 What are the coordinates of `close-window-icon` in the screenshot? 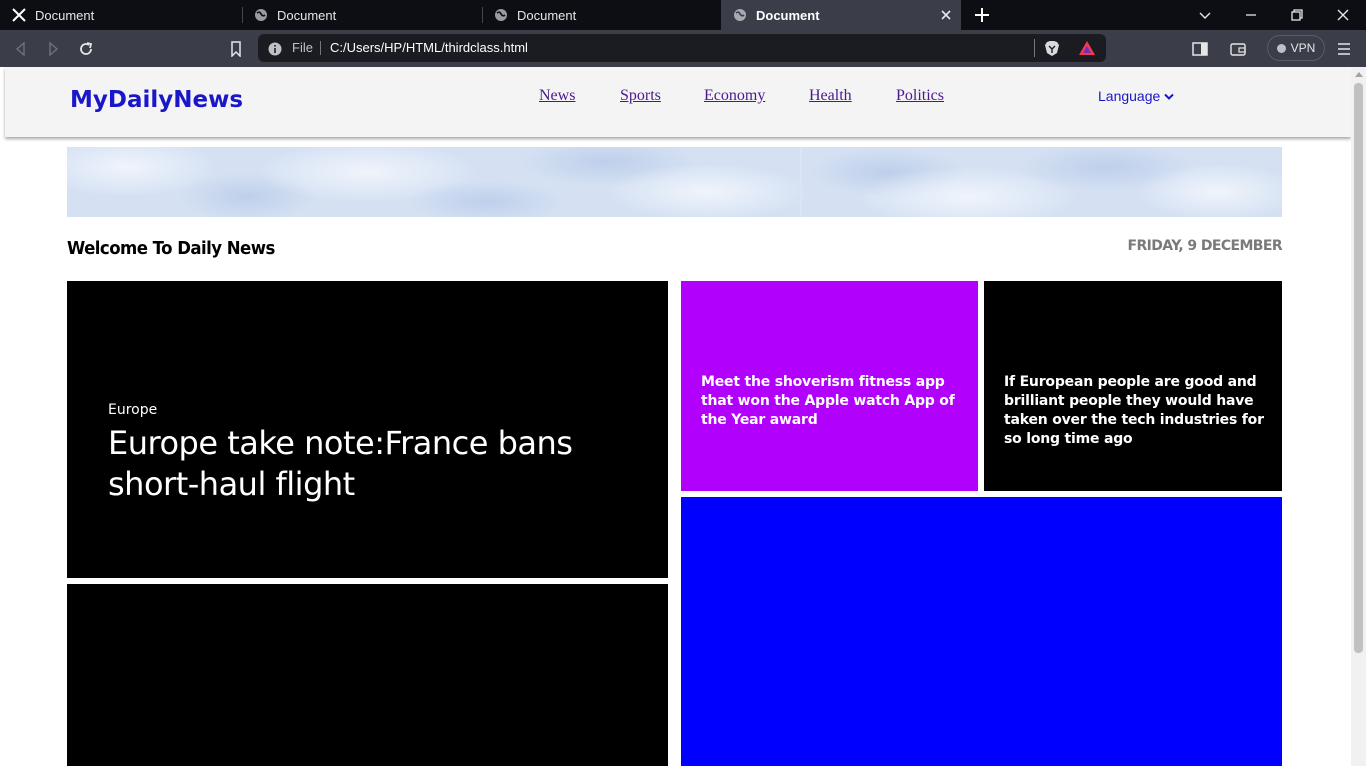 It's located at (1343, 15).